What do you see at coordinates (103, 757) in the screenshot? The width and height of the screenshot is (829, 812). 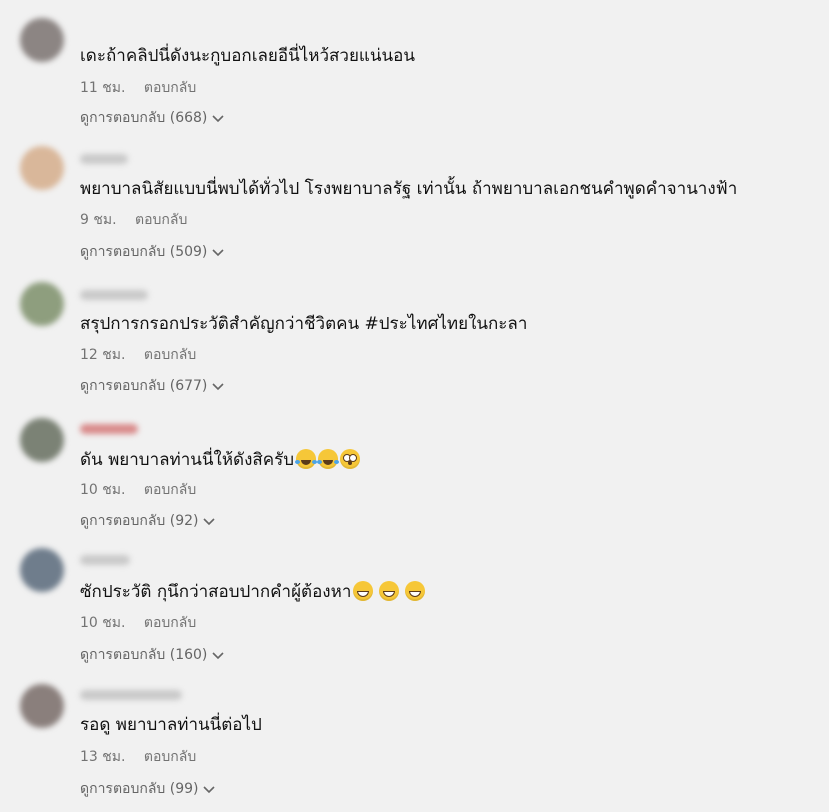 I see `comment-time: 13 ชม.` at bounding box center [103, 757].